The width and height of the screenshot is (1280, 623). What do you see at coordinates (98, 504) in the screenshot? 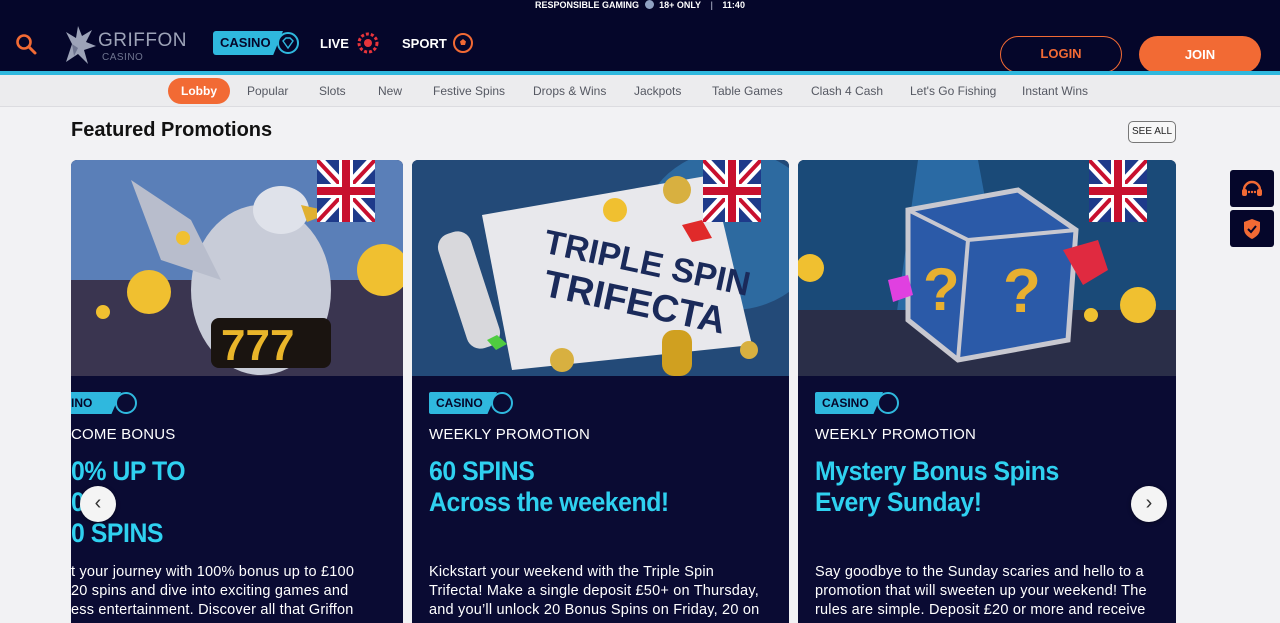
I see `carousel-prev-button: ‹` at bounding box center [98, 504].